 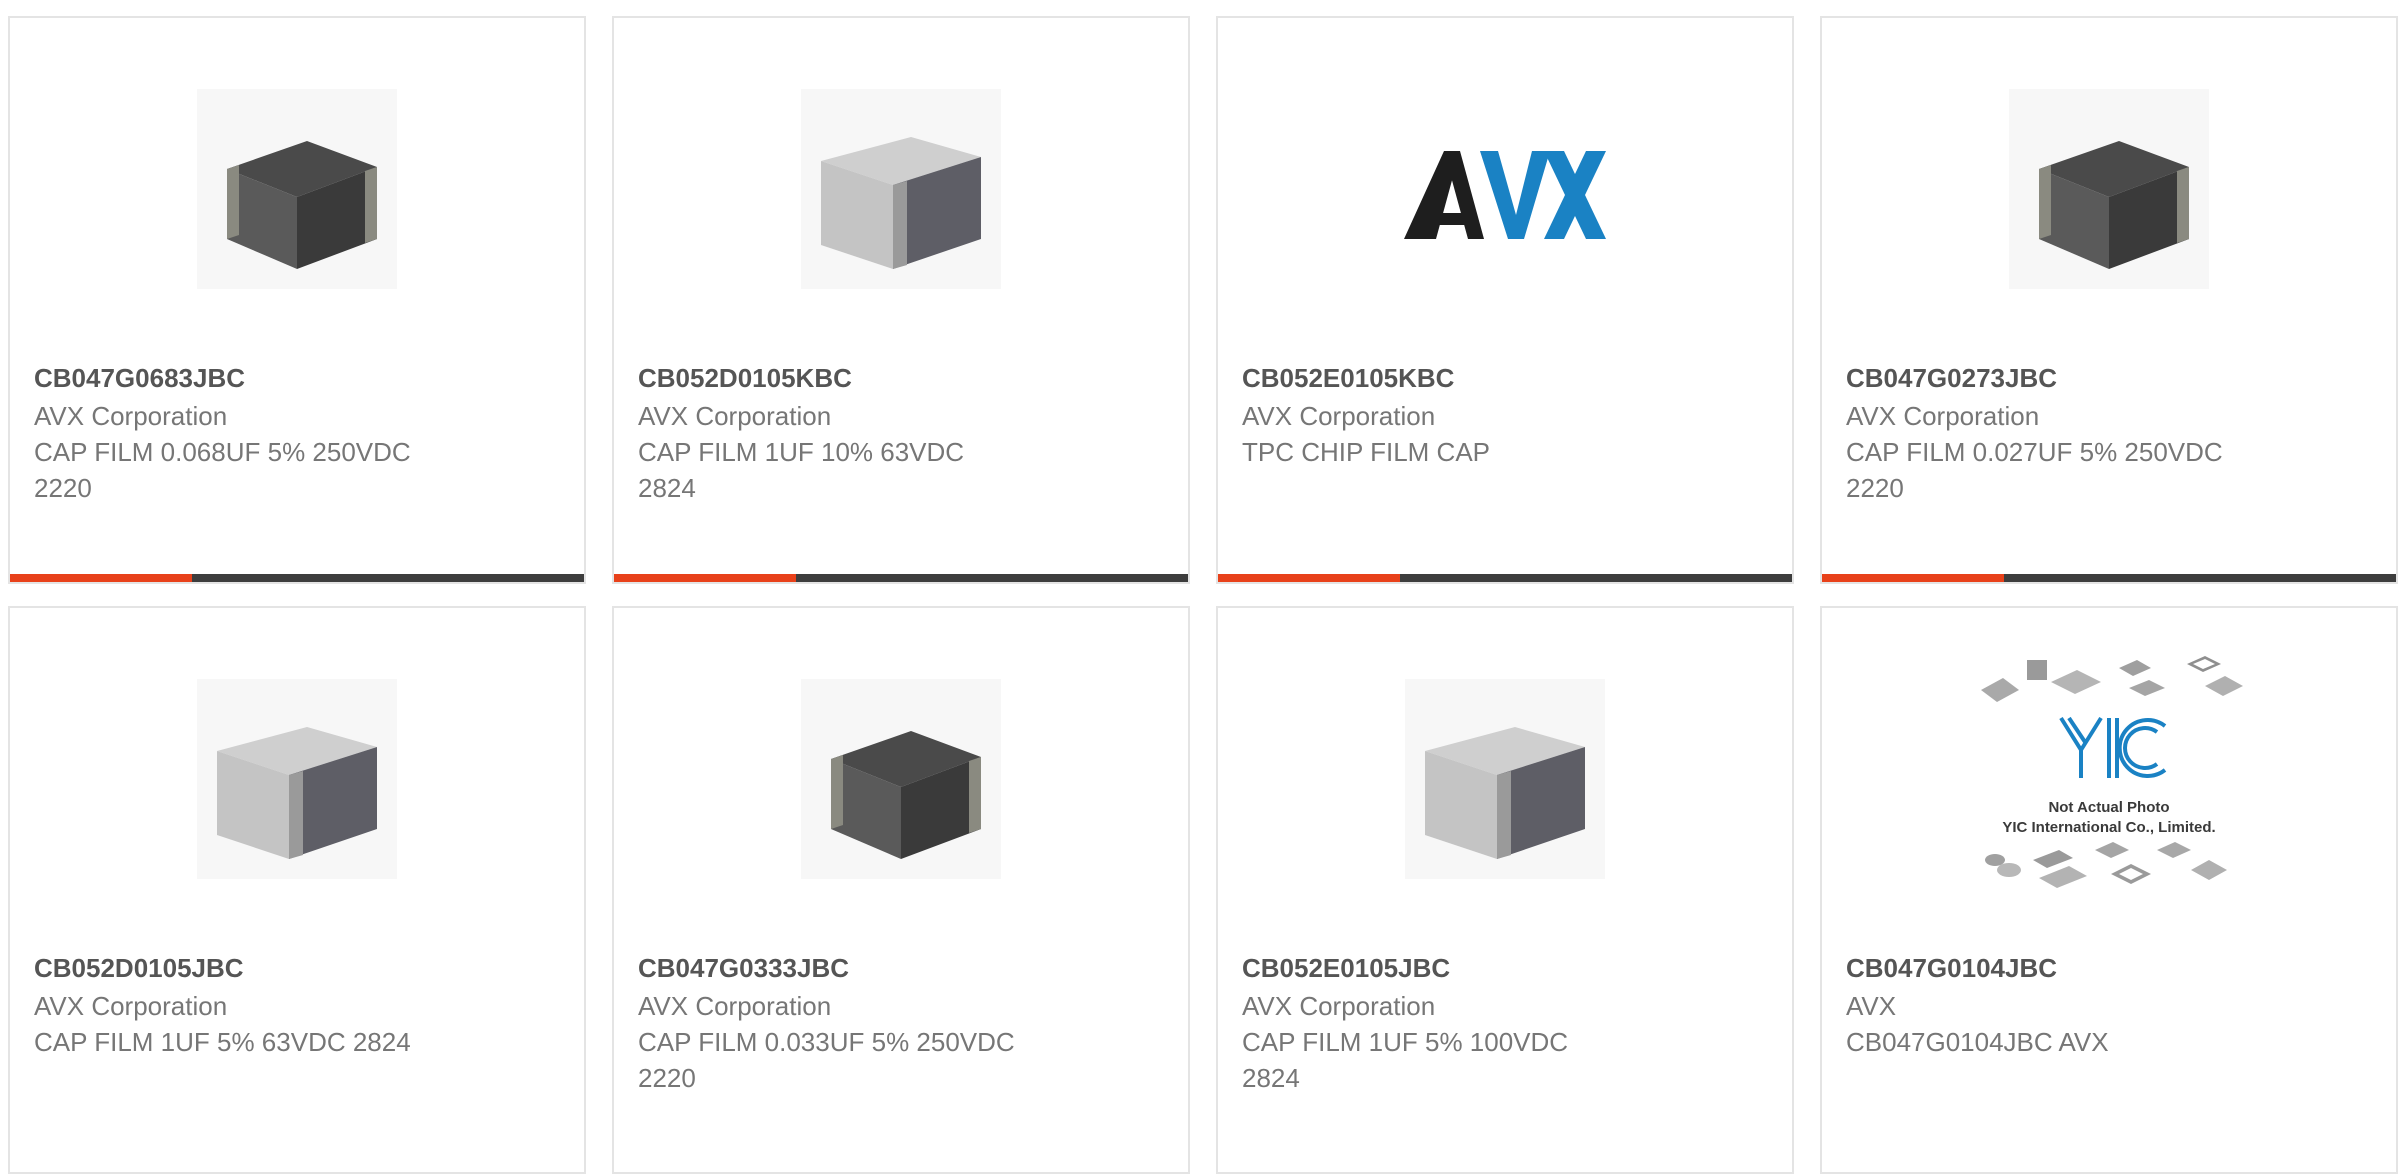 What do you see at coordinates (2034, 452) in the screenshot?
I see `description-line: CAP FILM 0.027UF 5% 250VDC` at bounding box center [2034, 452].